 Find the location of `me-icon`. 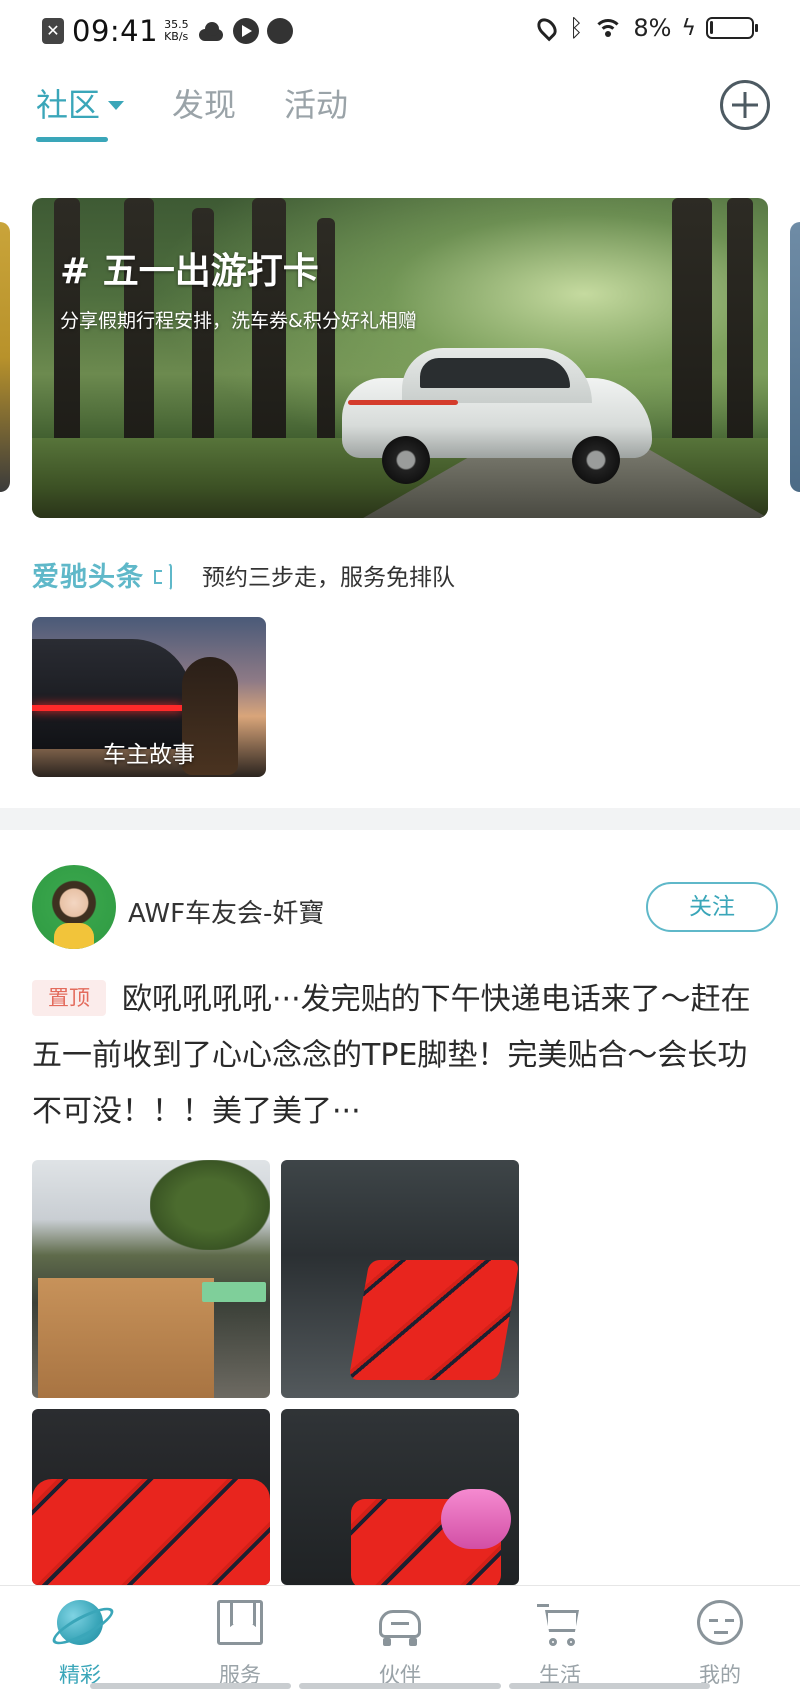

me-icon is located at coordinates (720, 1622).